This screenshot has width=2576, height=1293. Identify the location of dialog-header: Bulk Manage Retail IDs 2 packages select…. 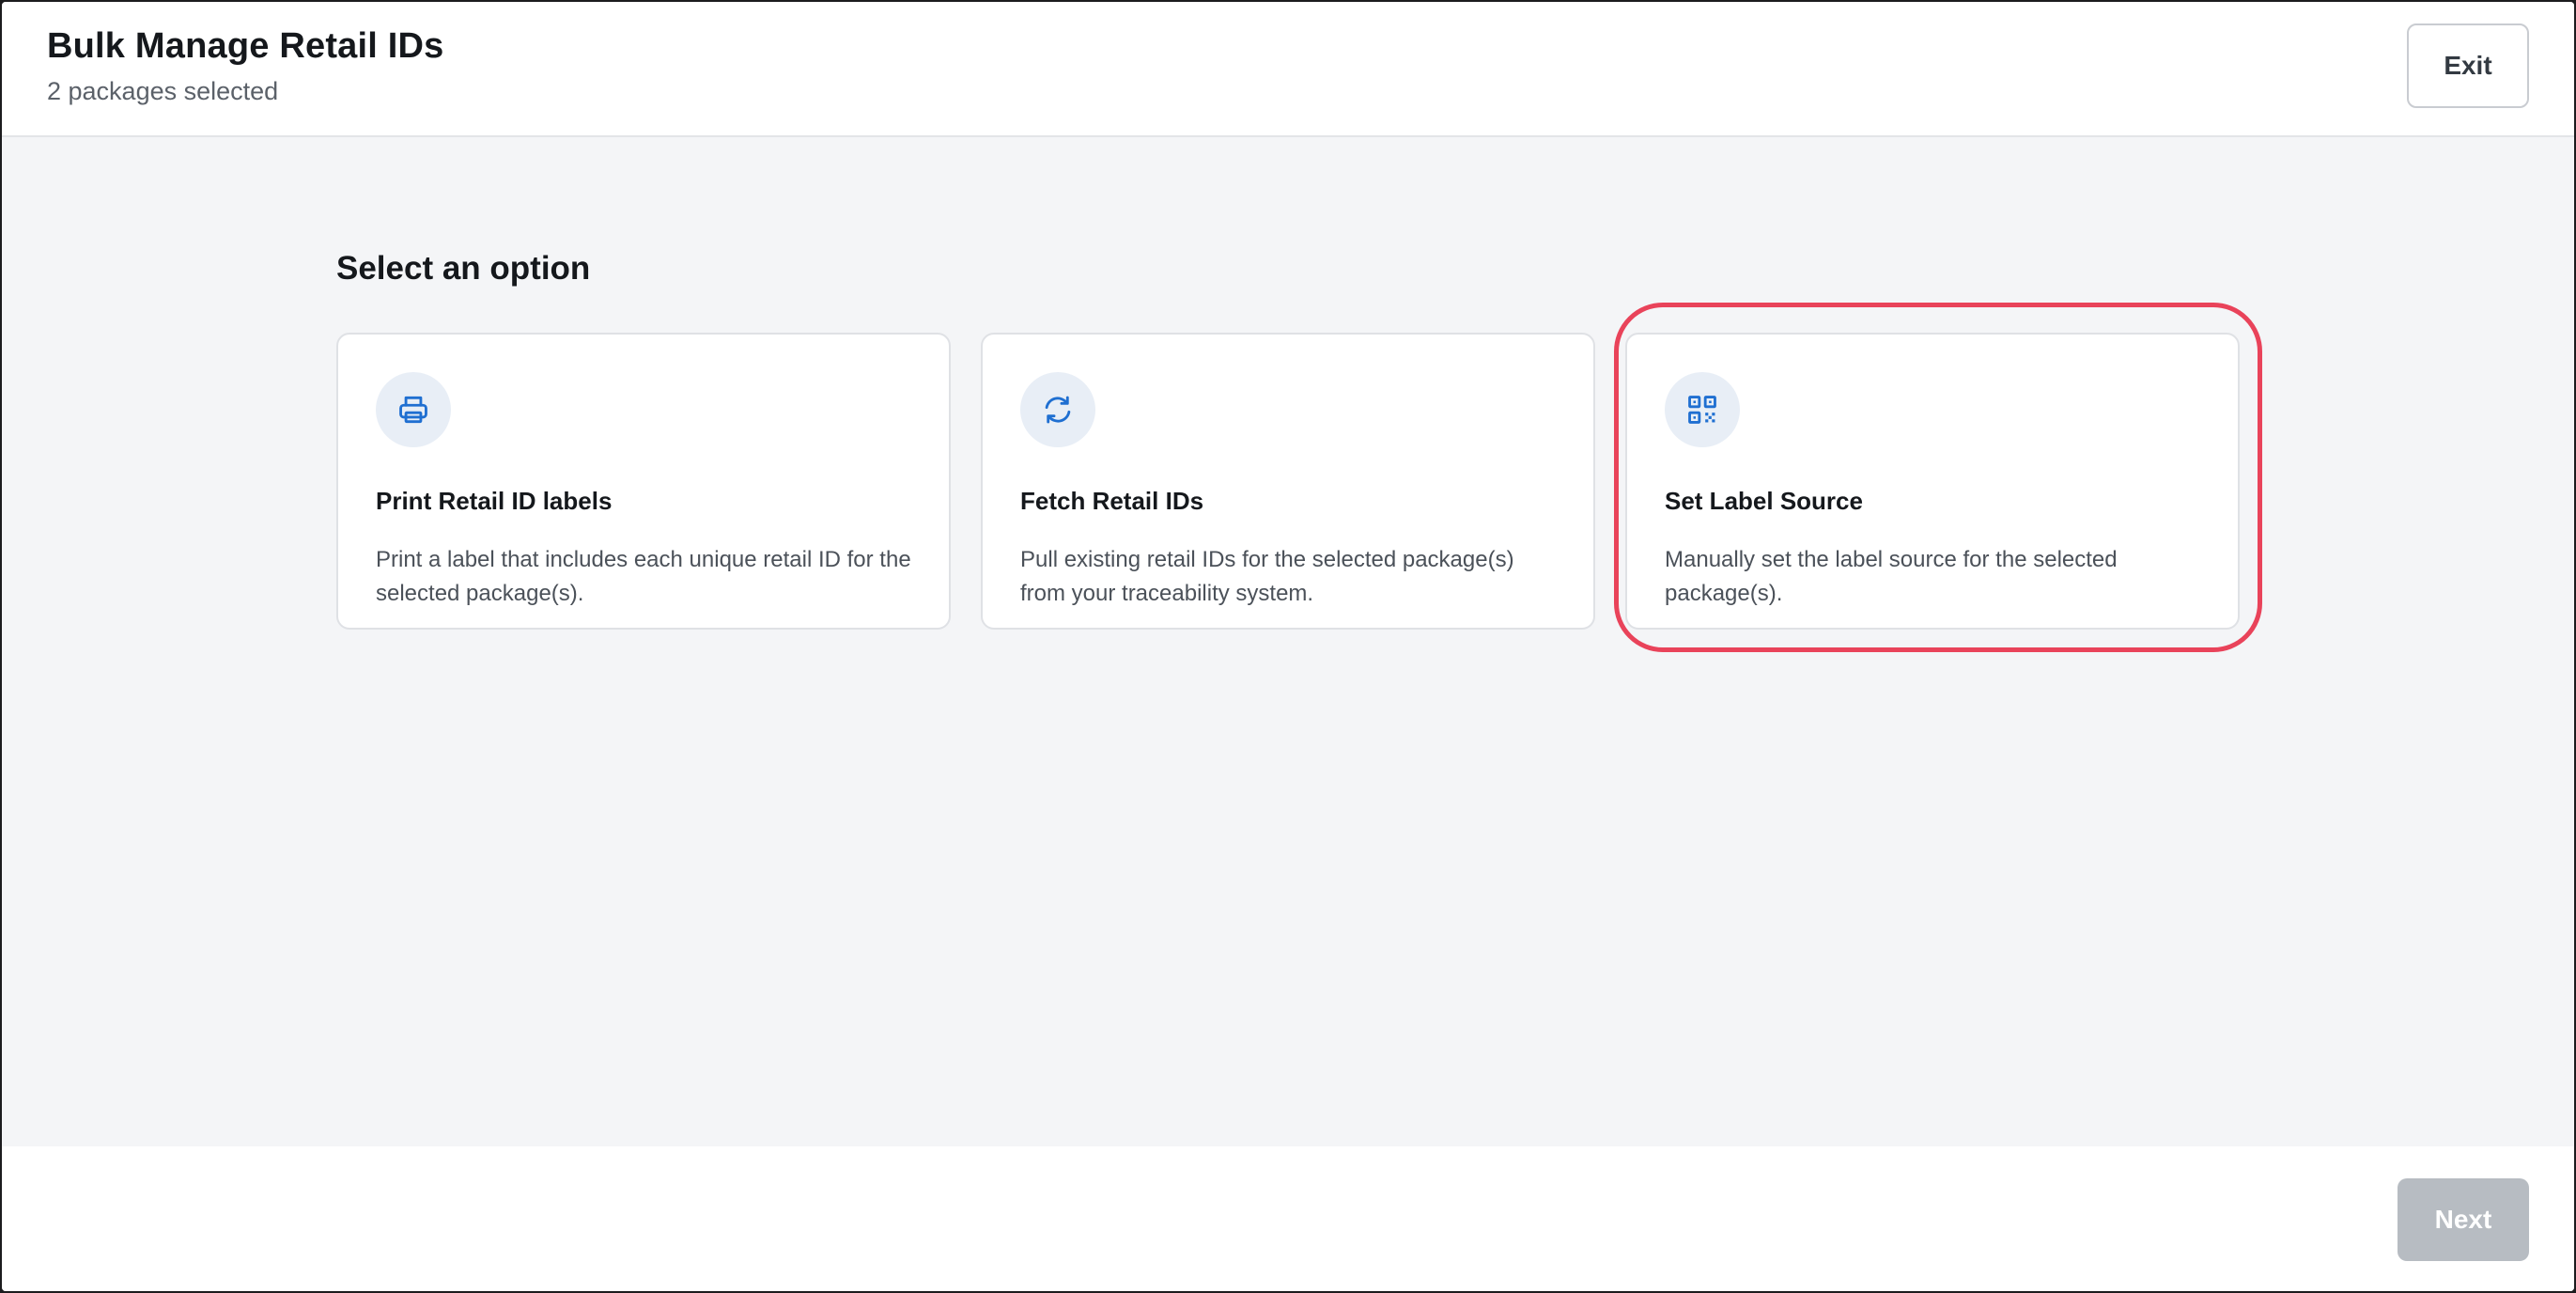
(1288, 70).